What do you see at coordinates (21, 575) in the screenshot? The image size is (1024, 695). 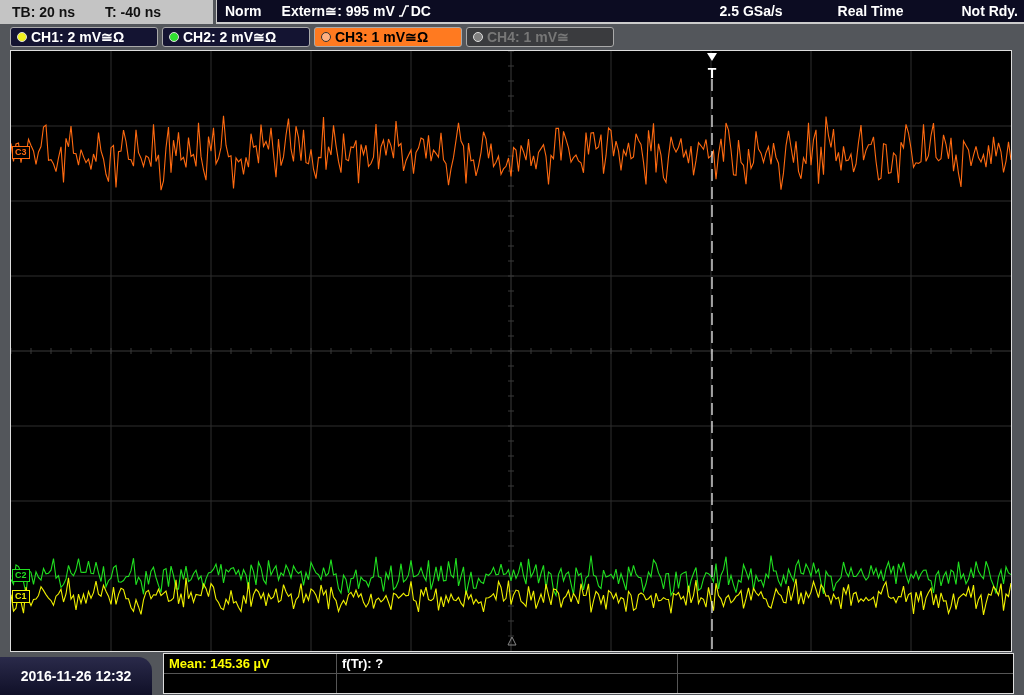 I see `channel-ground-marker: C2` at bounding box center [21, 575].